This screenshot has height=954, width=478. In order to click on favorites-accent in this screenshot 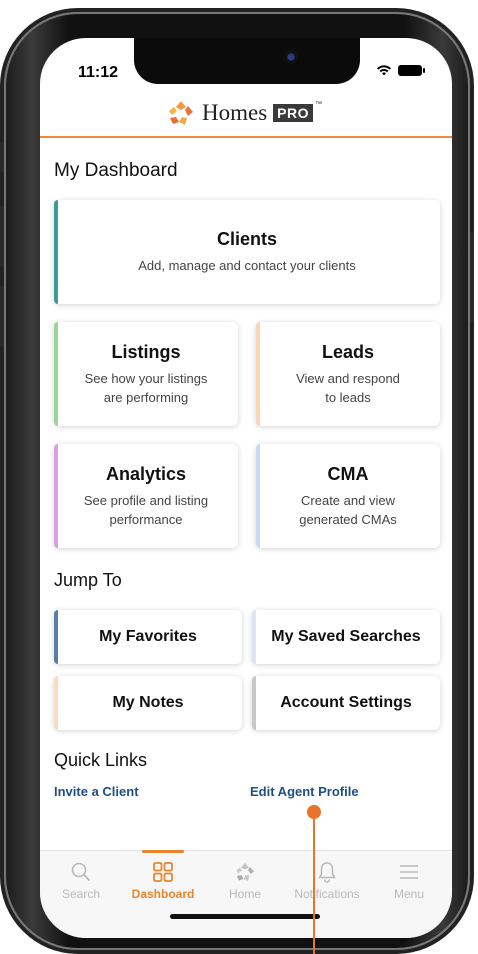, I will do `click(56, 637)`.